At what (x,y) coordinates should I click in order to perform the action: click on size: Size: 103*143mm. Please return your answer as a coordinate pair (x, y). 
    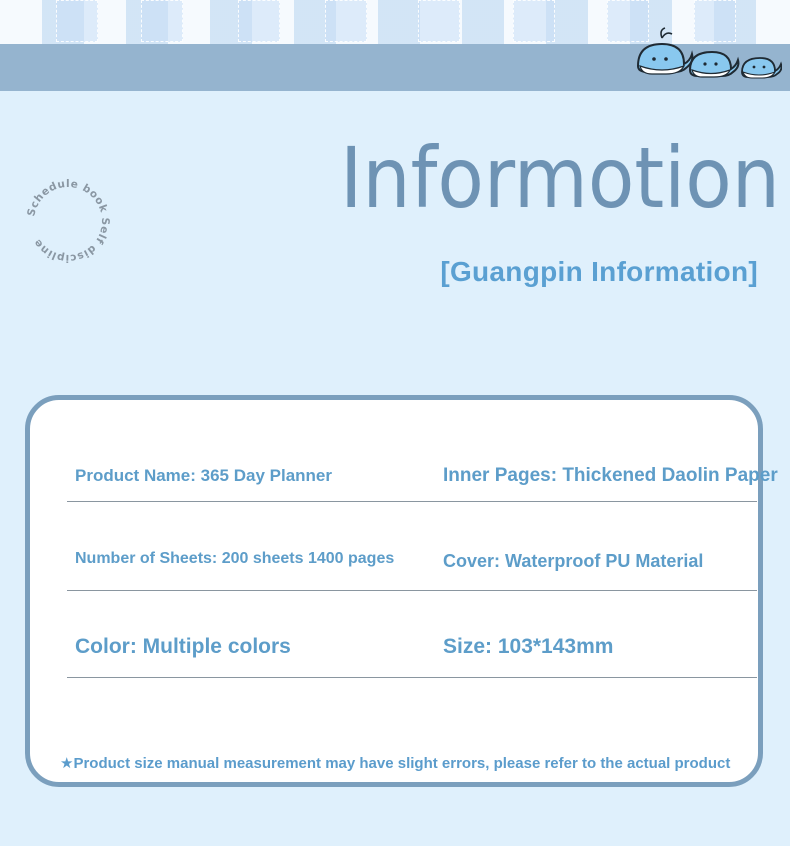
    Looking at the image, I should click on (528, 646).